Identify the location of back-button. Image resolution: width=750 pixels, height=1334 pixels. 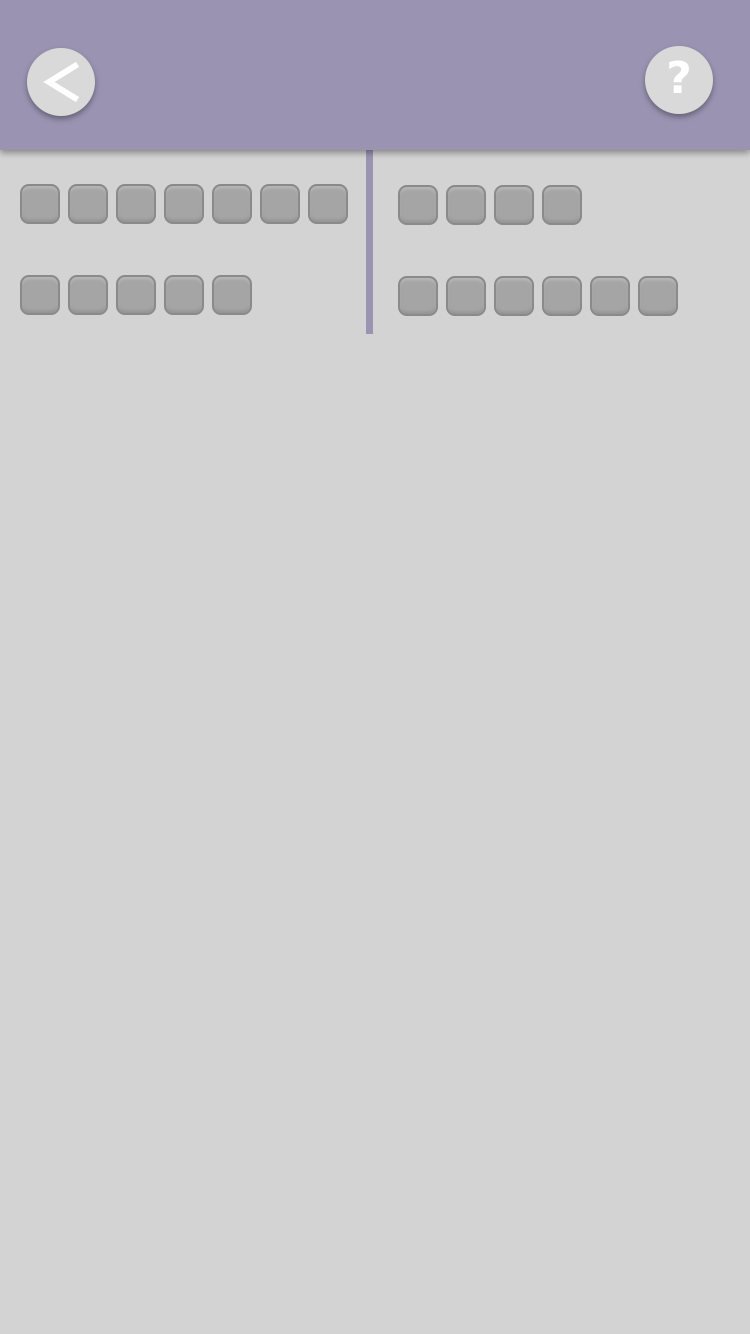
(61, 82).